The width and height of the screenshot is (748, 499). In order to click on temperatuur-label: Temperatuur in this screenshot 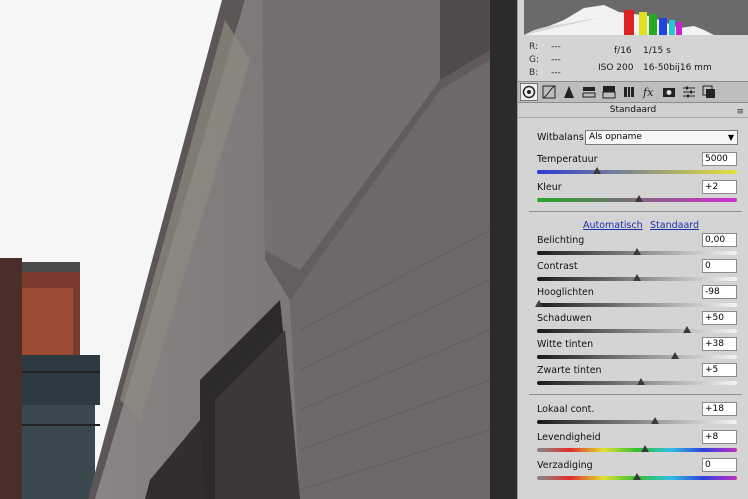, I will do `click(567, 159)`.